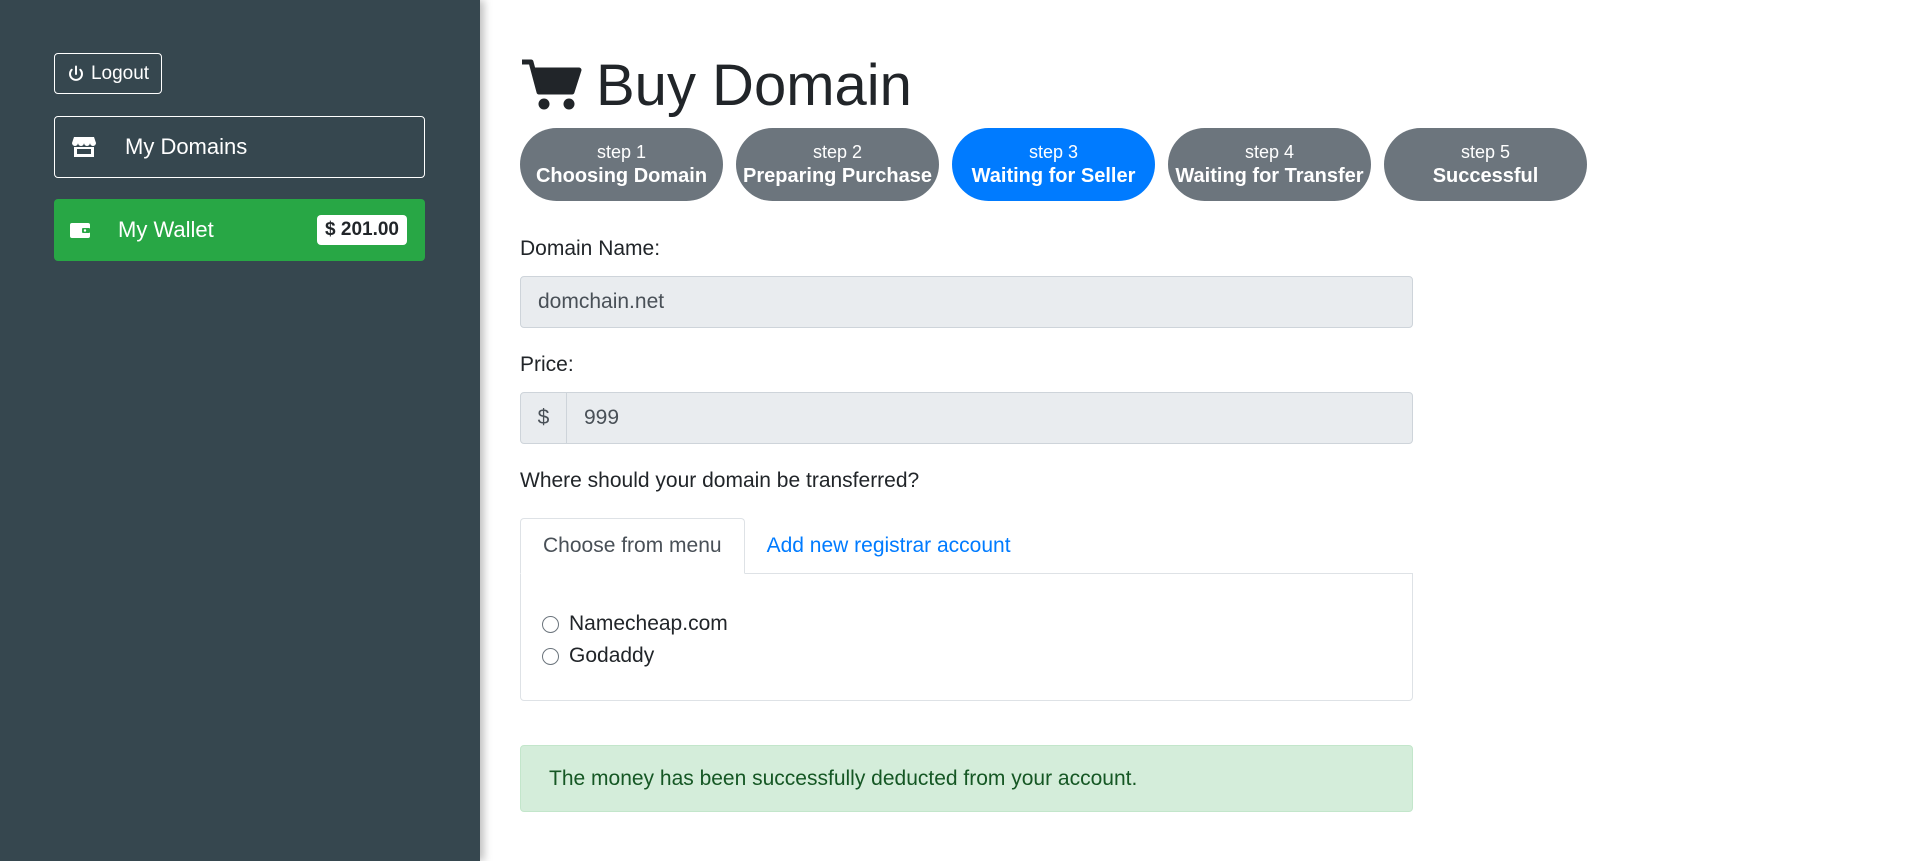 The width and height of the screenshot is (1920, 861). What do you see at coordinates (590, 248) in the screenshot?
I see `domain-name-label: Domain Name:` at bounding box center [590, 248].